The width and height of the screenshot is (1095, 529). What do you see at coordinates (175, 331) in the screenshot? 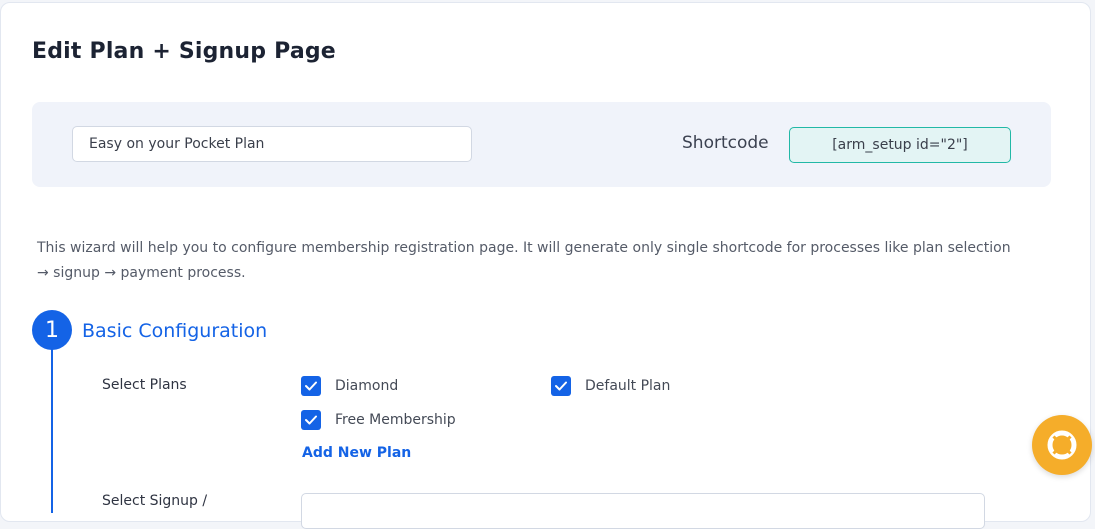
I see `step-title: Basic Configuration` at bounding box center [175, 331].